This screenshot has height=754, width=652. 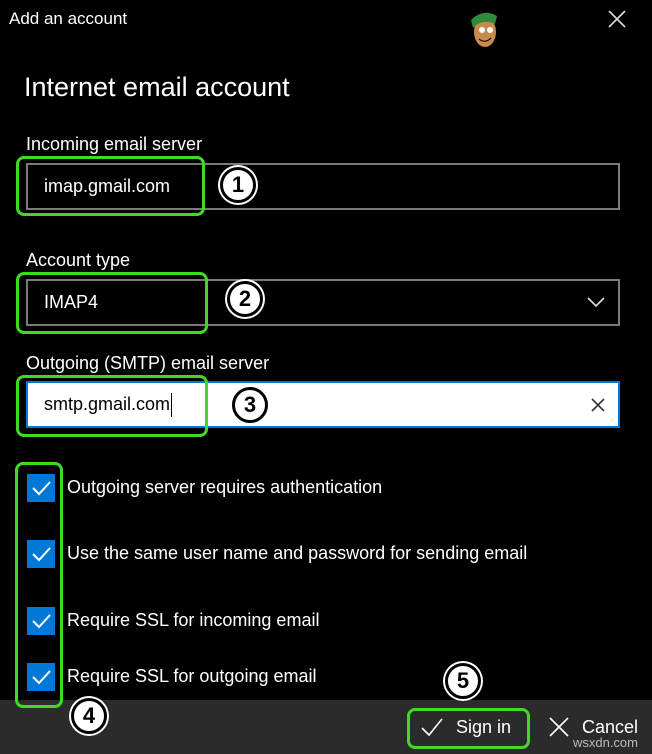 I want to click on checkbox-label: Outgoing server requires authentication, so click(x=225, y=487).